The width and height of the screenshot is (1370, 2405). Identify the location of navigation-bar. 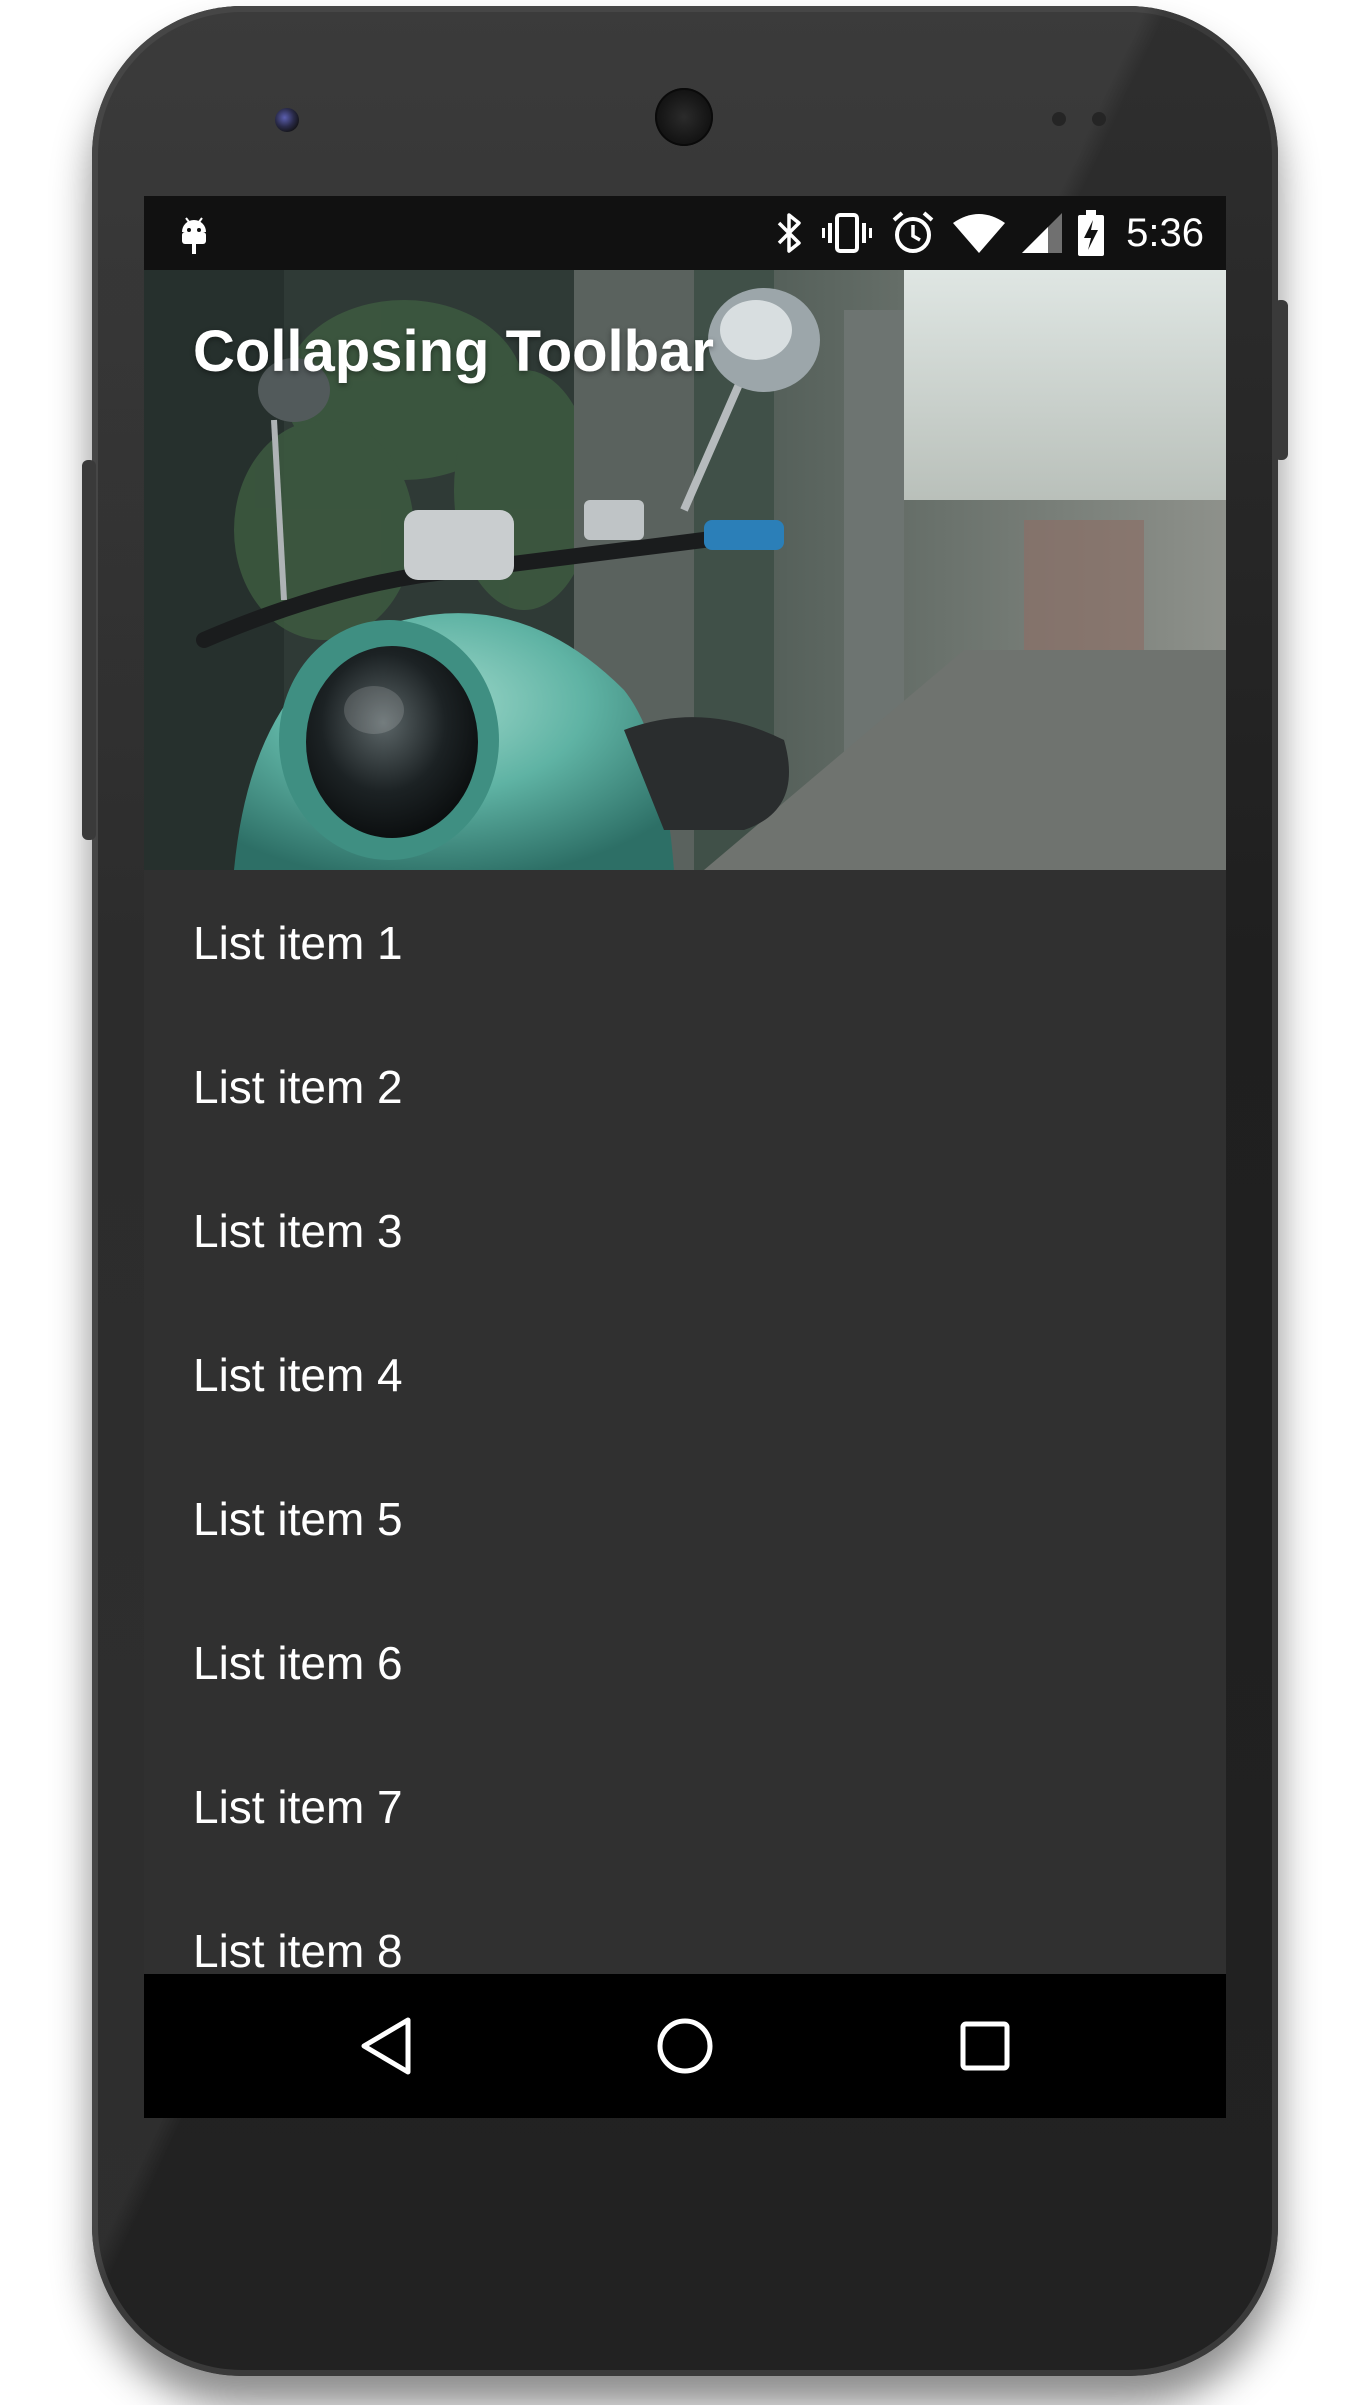
(685, 2046).